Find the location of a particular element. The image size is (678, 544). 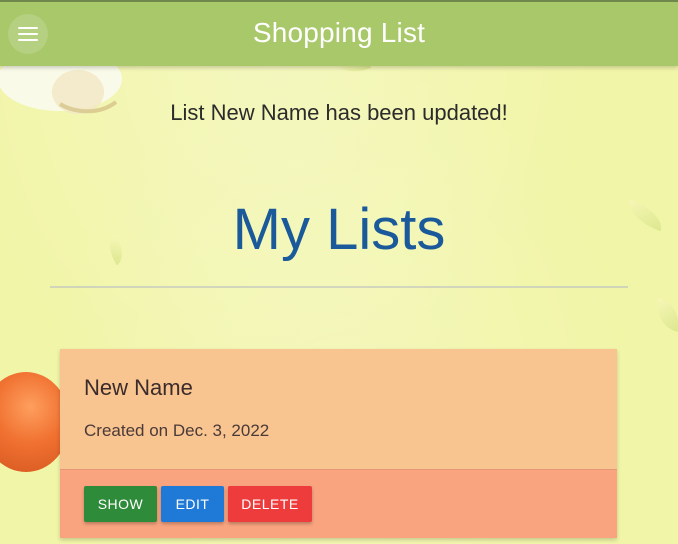

flash-message: List New Name has been updated! is located at coordinates (339, 112).